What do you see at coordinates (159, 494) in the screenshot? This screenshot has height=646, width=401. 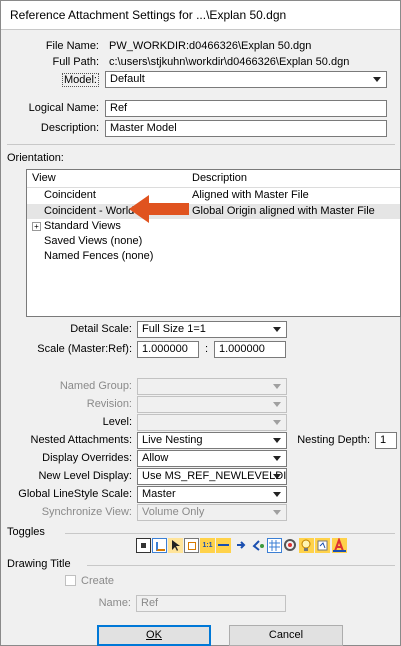 I see `linestyle-scale-value: Master` at bounding box center [159, 494].